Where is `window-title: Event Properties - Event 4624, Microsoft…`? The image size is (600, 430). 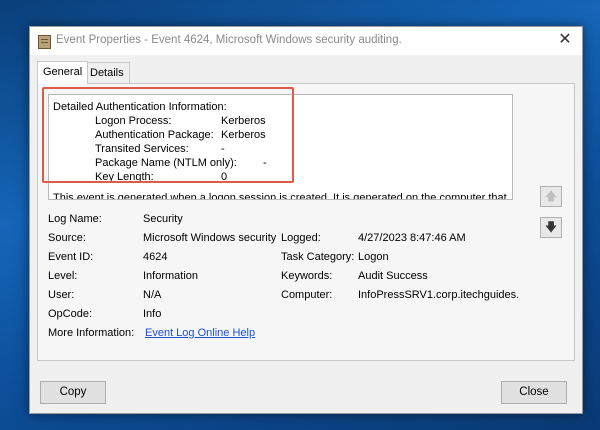 window-title: Event Properties - Event 4624, Microsoft… is located at coordinates (229, 40).